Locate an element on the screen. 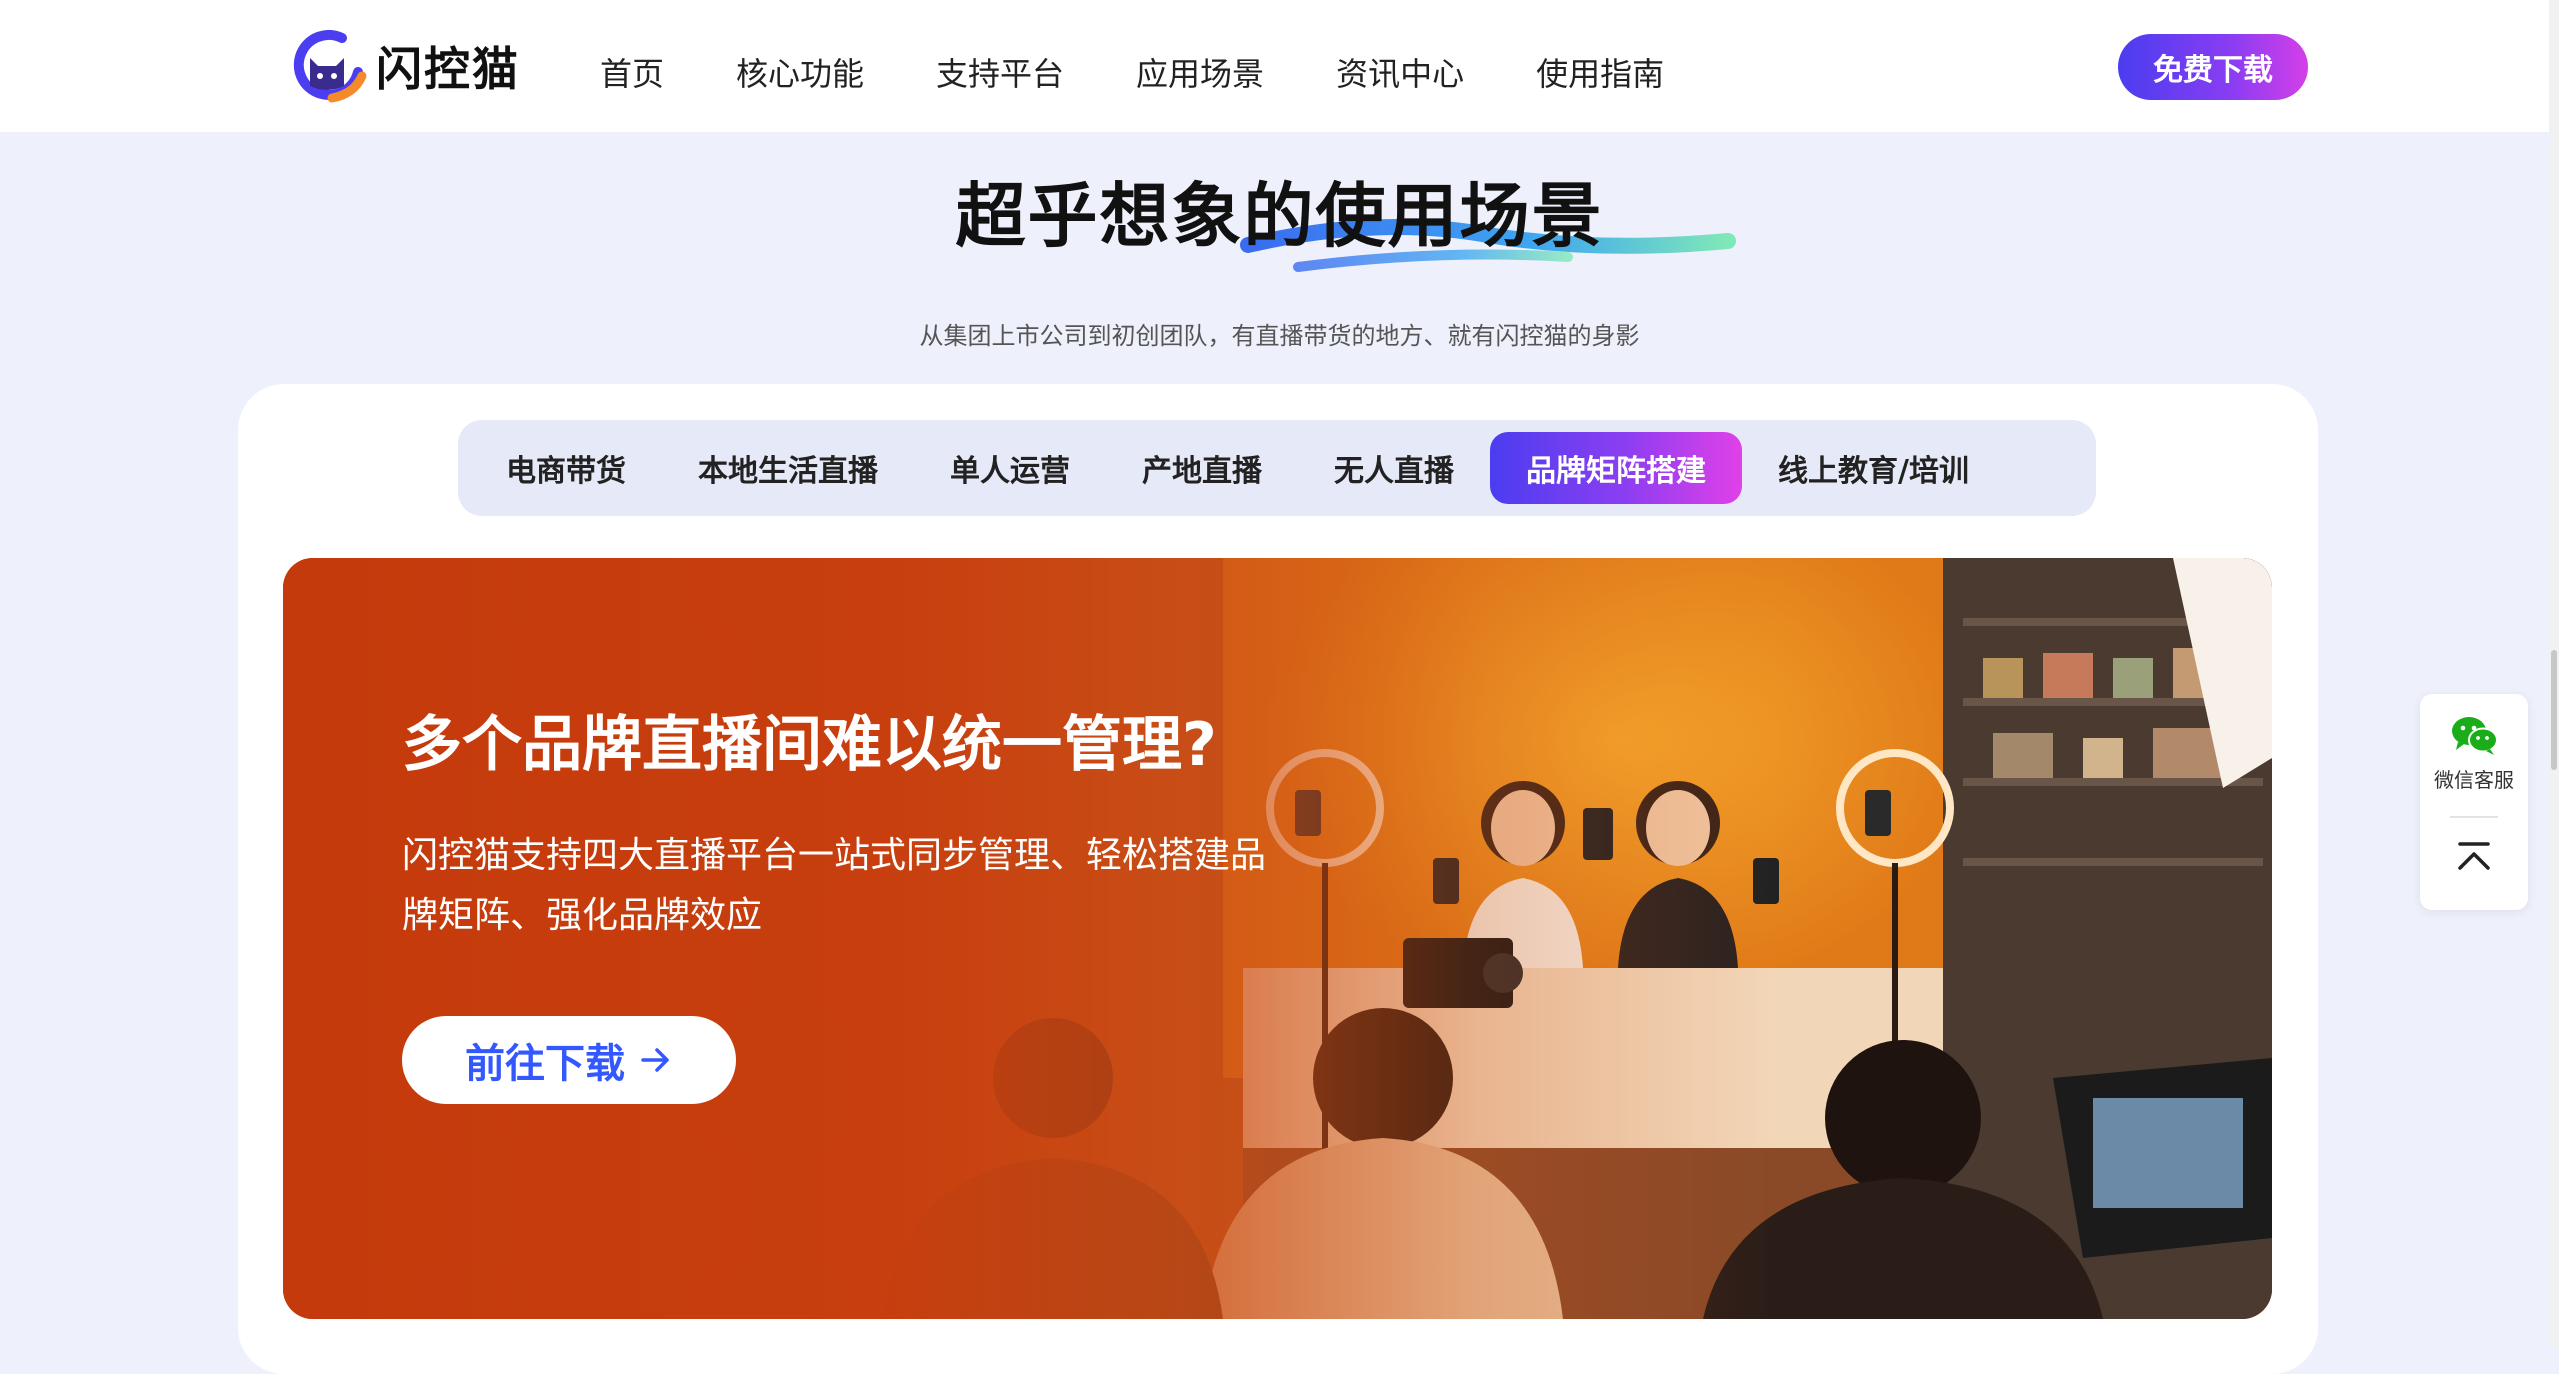 The height and width of the screenshot is (1374, 2559). tab-unmanned-live: 无人直播 is located at coordinates (1394, 468).